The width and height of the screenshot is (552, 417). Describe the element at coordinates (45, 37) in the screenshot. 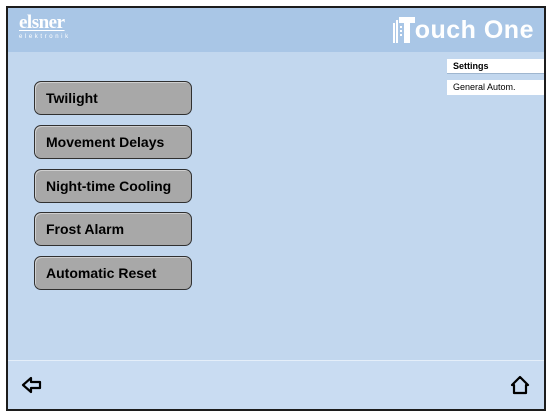

I see `logo-subtext: elektronik` at that location.